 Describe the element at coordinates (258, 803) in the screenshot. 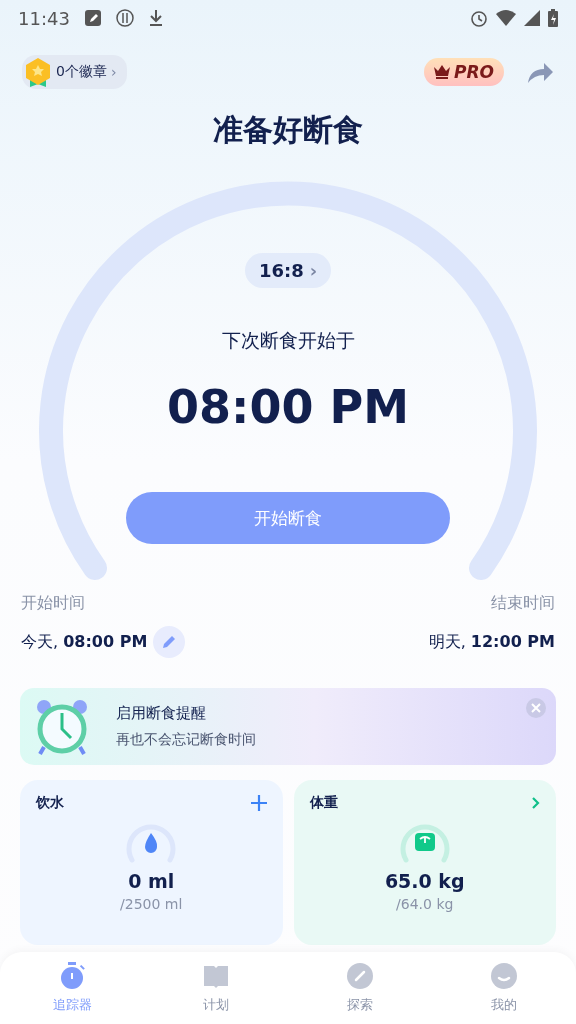

I see `add-icon` at that location.